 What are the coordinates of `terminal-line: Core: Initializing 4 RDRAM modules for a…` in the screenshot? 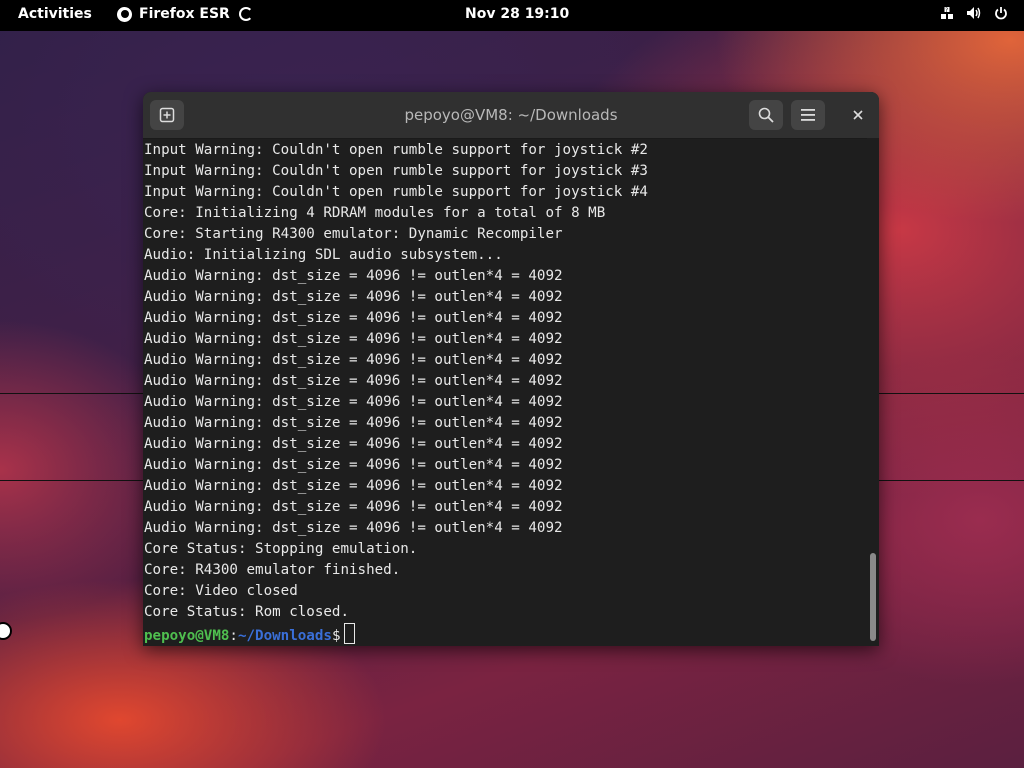 It's located at (375, 213).